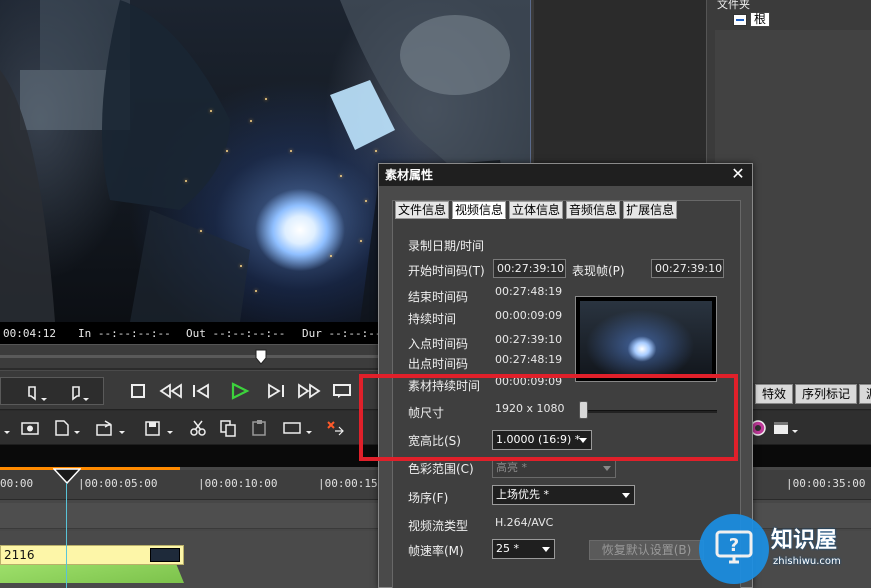  What do you see at coordinates (428, 498) in the screenshot?
I see `field-order-label: 场序(F)` at bounding box center [428, 498].